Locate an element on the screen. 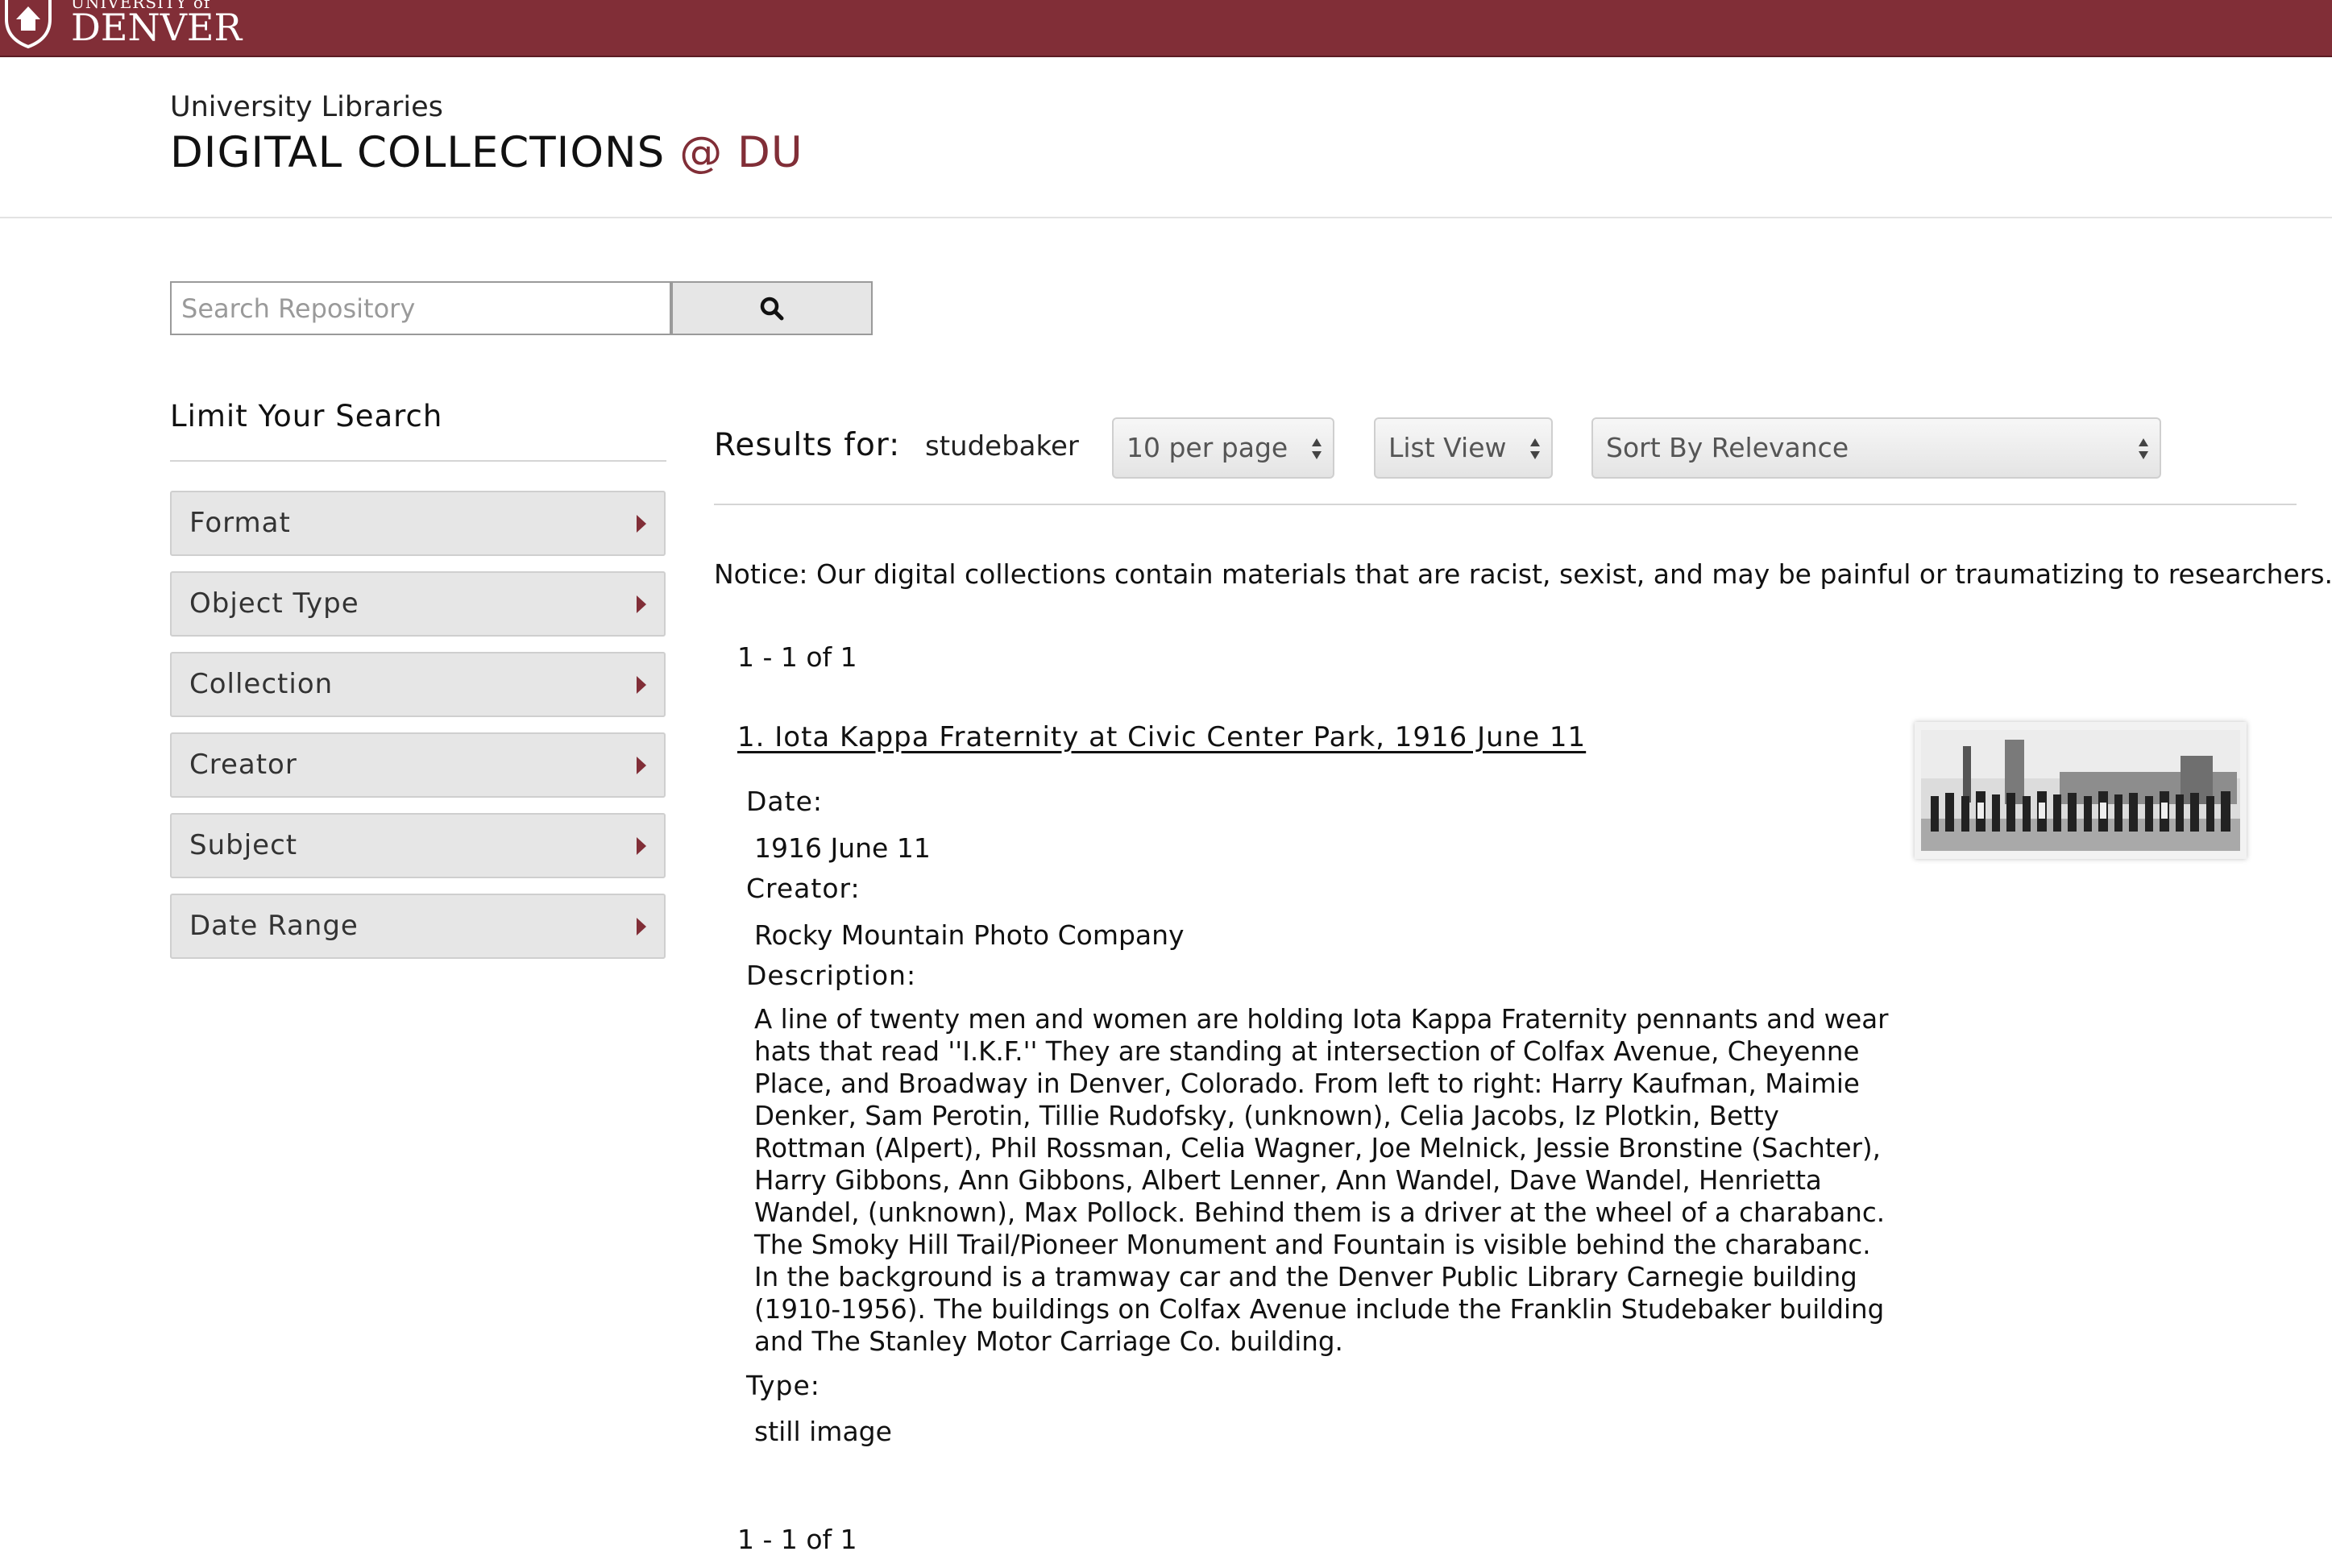 This screenshot has height=1568, width=2332. result-thumbnail is located at coordinates (2081, 790).